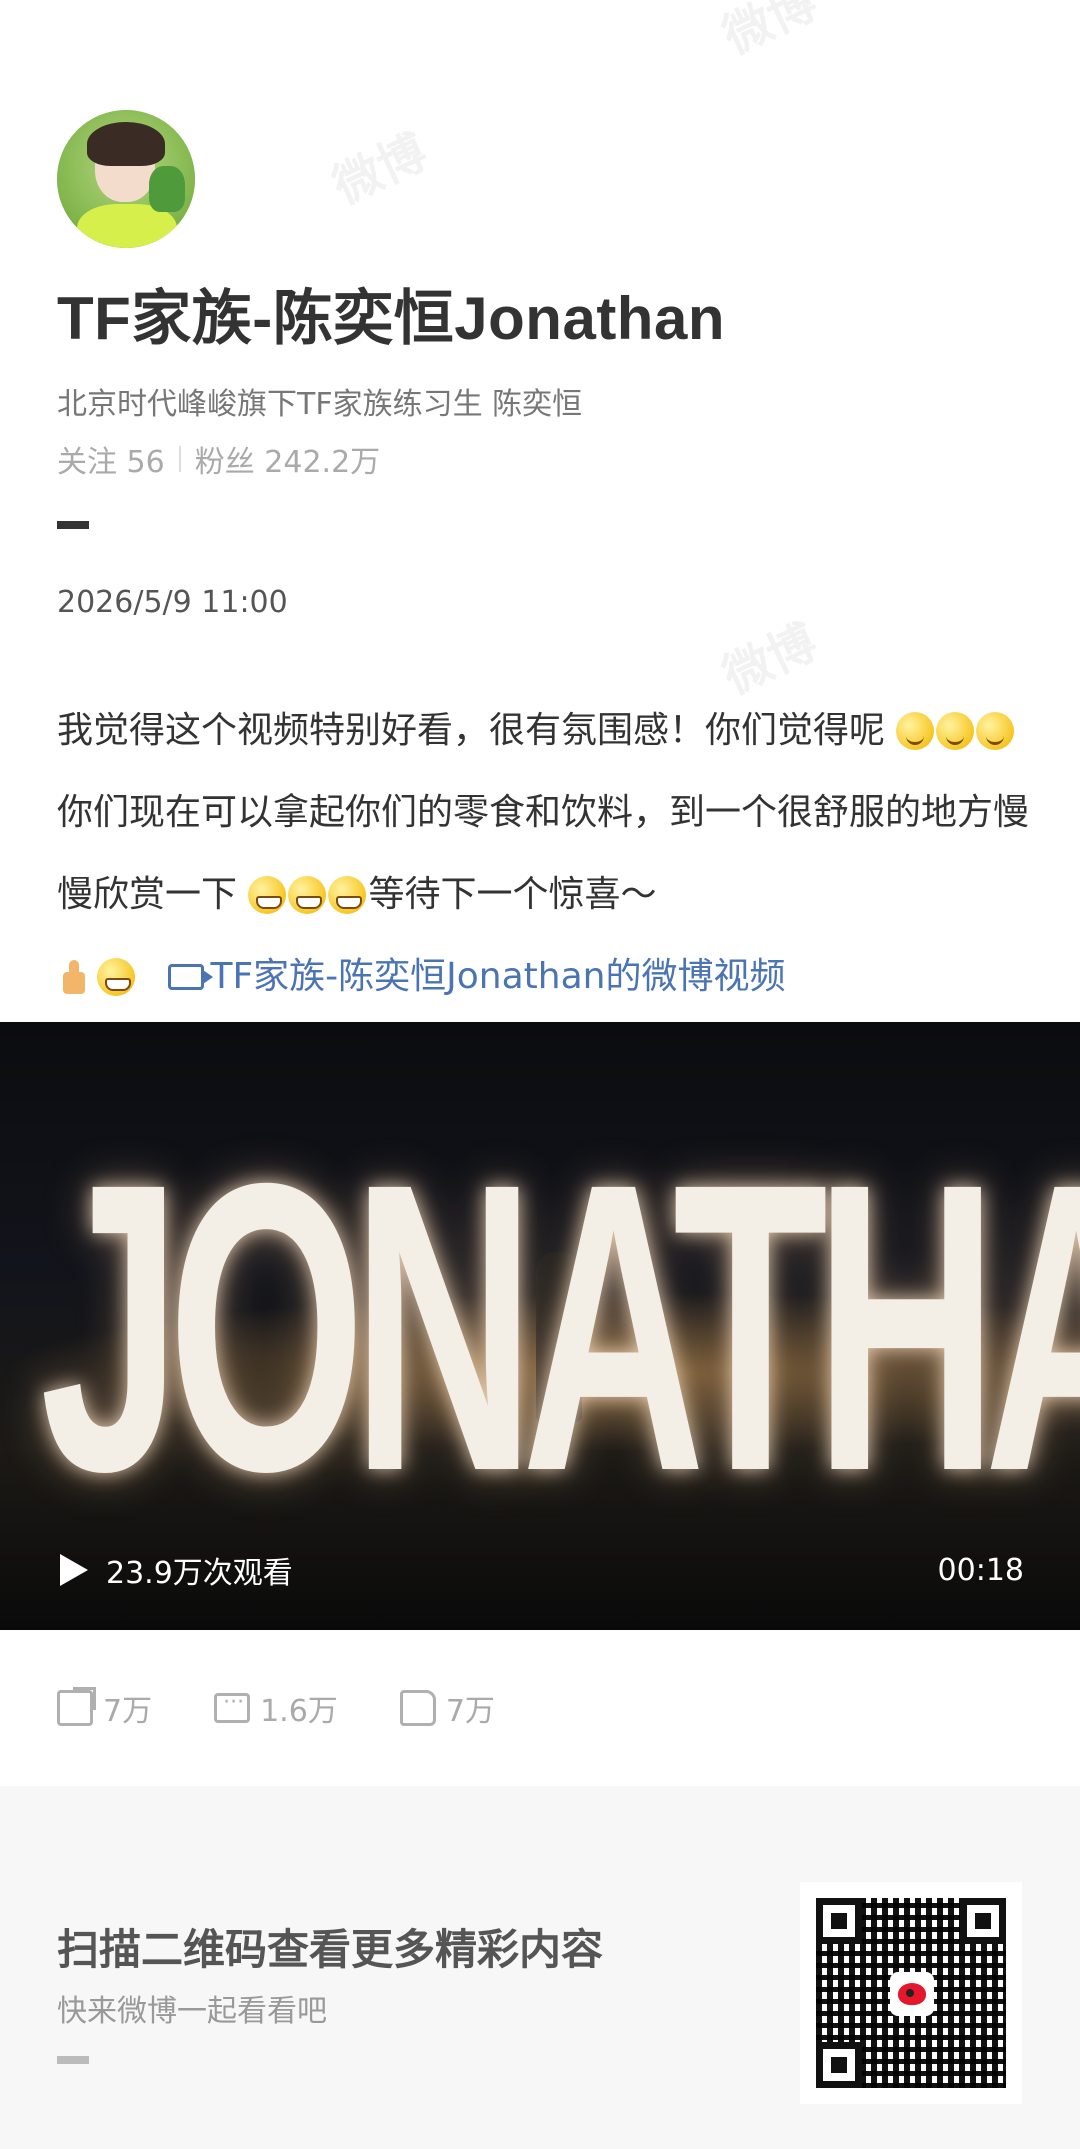 Image resolution: width=1080 pixels, height=2149 pixels. What do you see at coordinates (498, 976) in the screenshot?
I see `video-link-label: TF家族-陈奕恒Jonathan的微博视频` at bounding box center [498, 976].